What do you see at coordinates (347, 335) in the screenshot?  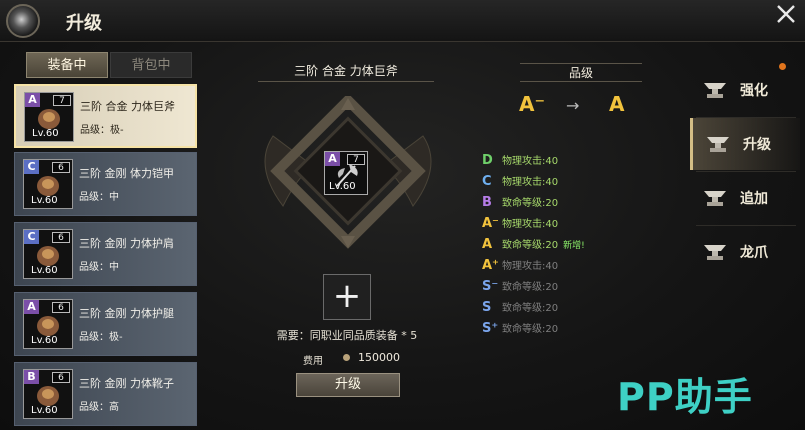 I see `requirement-text: 需要：同职业同品质装备 * 5` at bounding box center [347, 335].